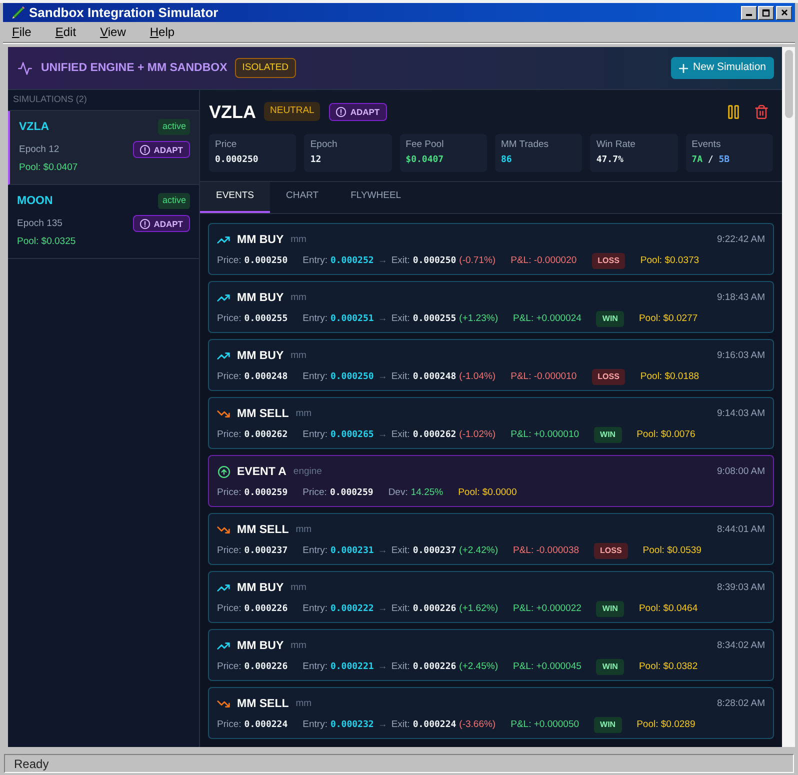  What do you see at coordinates (352, 435) in the screenshot?
I see `entry-value: 0.000265` at bounding box center [352, 435].